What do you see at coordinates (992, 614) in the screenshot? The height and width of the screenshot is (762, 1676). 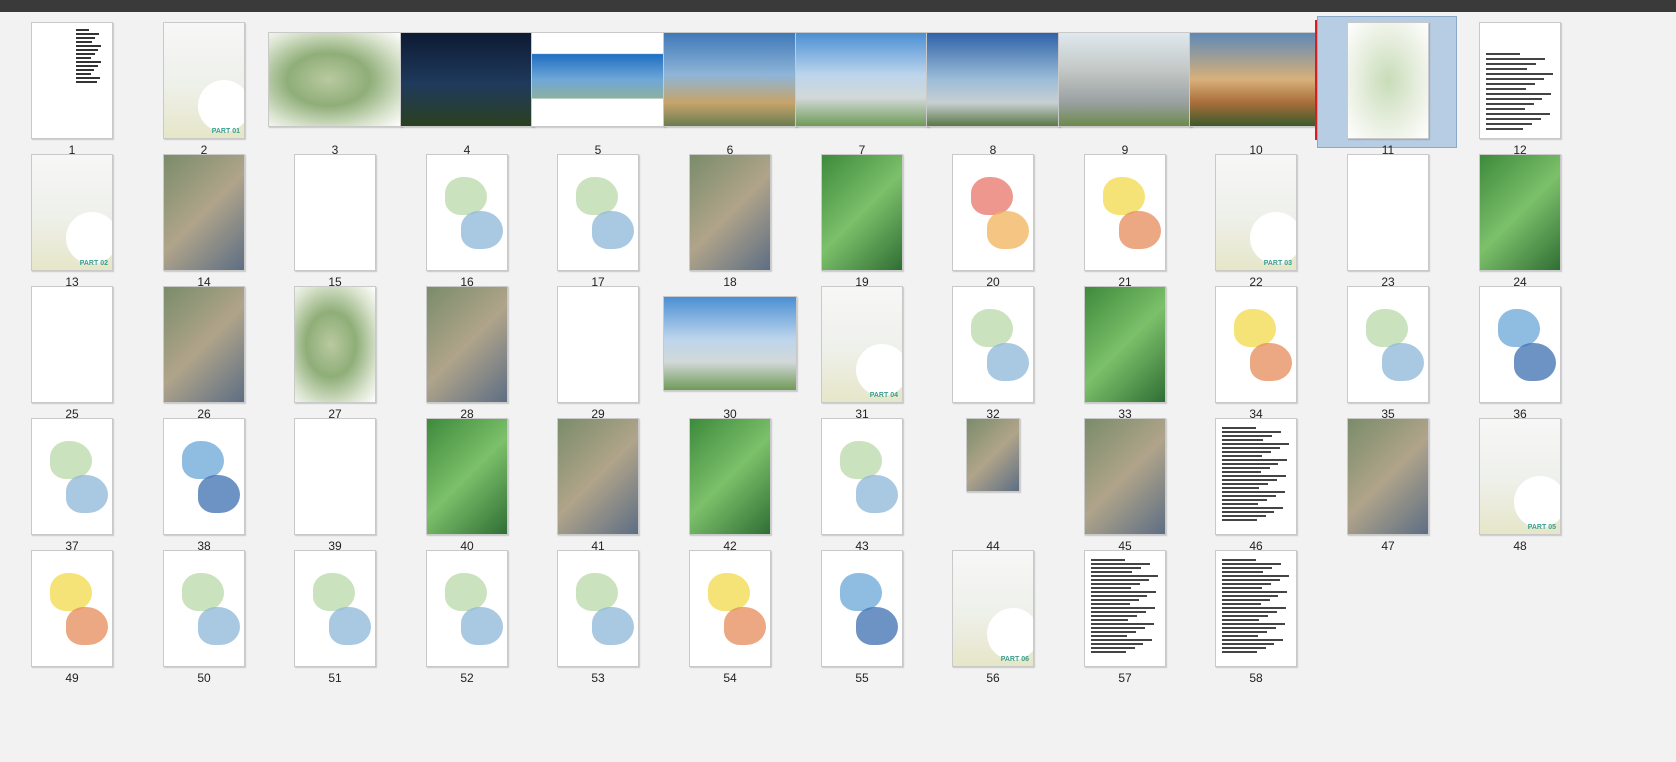 I see `page-thumbnail-56: PART 06 56` at bounding box center [992, 614].